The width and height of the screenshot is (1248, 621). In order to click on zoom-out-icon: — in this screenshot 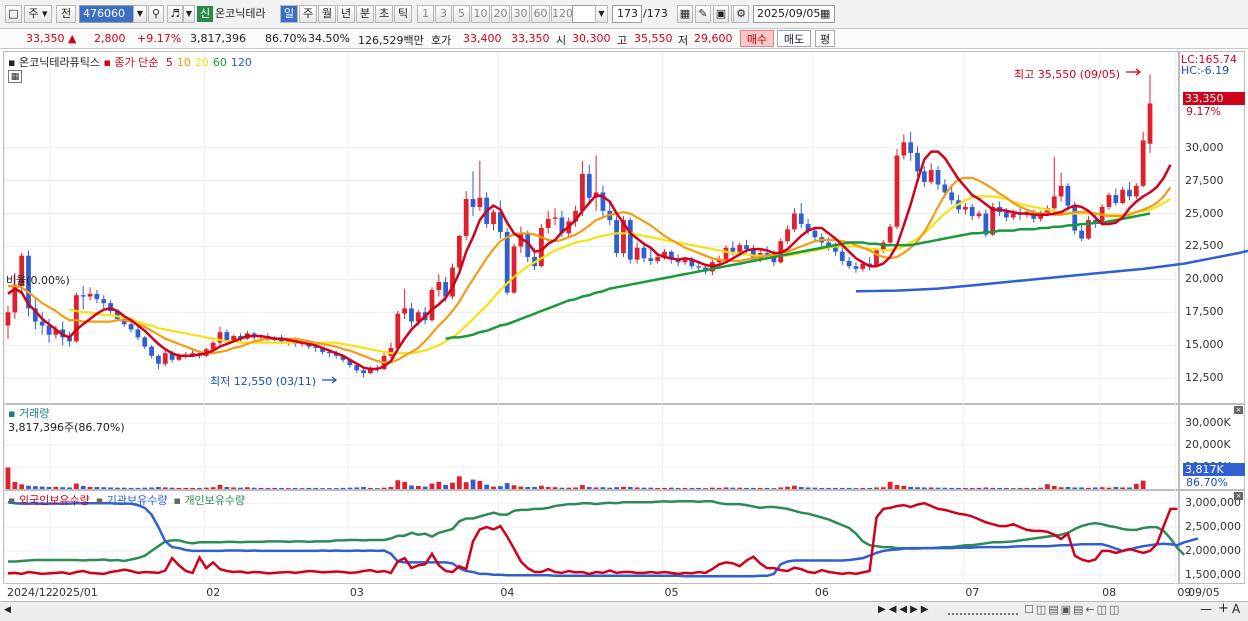, I will do `click(1206, 609)`.